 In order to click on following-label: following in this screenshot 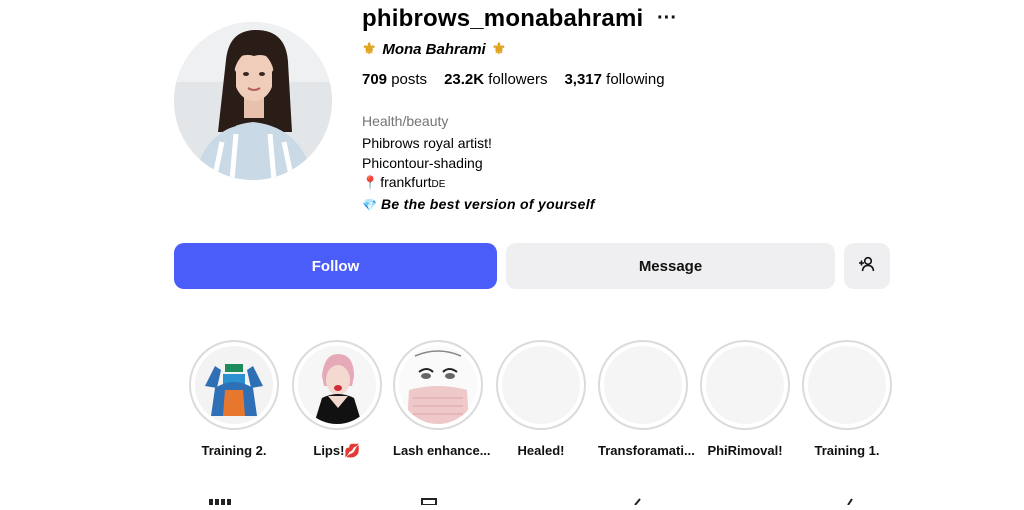, I will do `click(635, 79)`.